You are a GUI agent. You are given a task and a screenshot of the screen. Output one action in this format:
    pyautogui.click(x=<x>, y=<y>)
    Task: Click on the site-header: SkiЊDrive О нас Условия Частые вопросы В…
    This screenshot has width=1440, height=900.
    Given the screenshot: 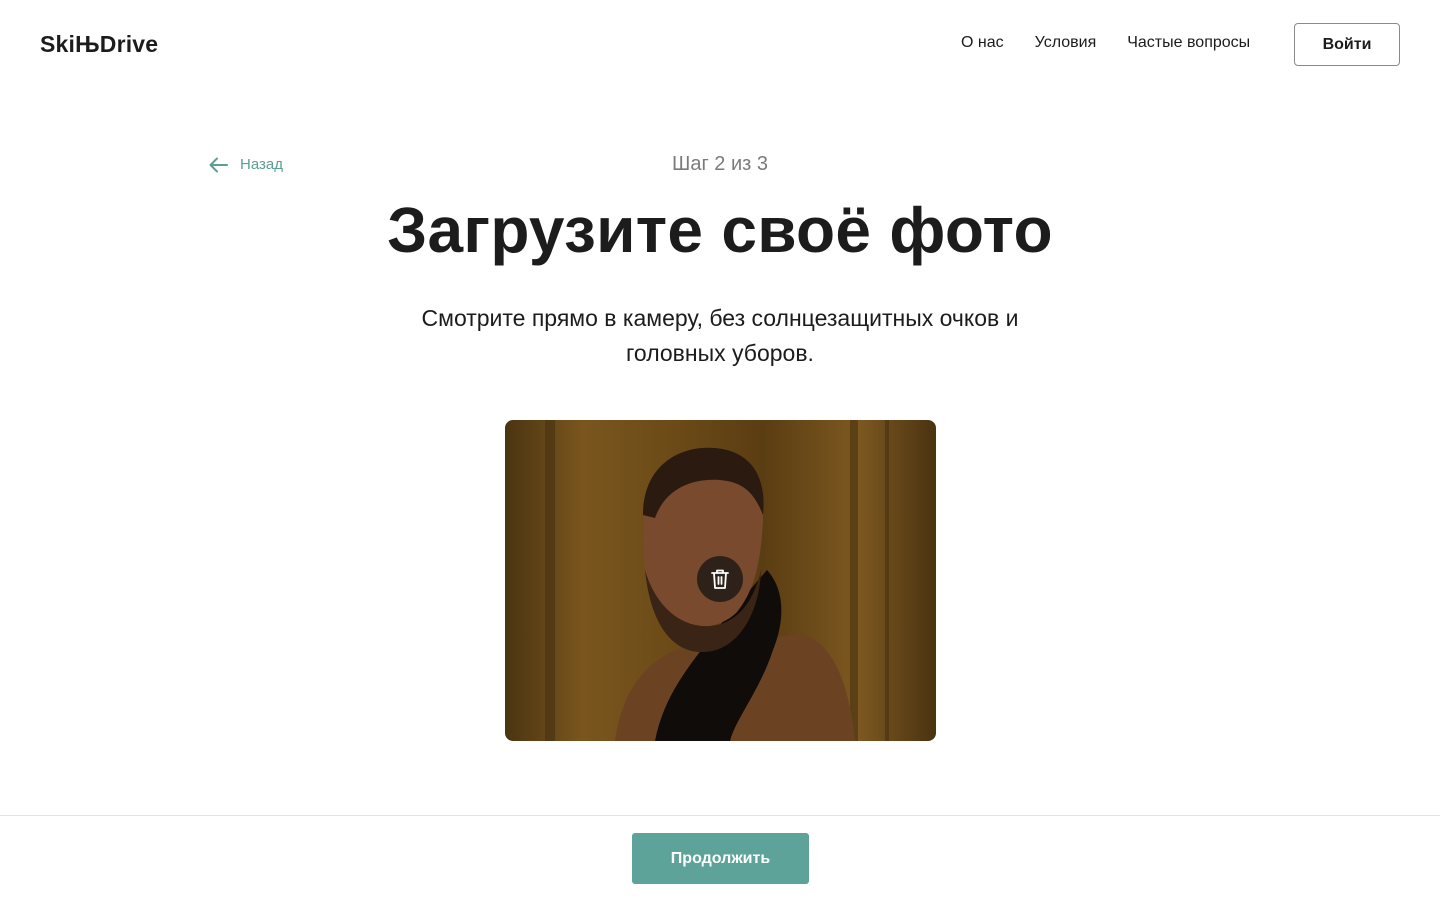 What is the action you would take?
    pyautogui.click(x=720, y=44)
    